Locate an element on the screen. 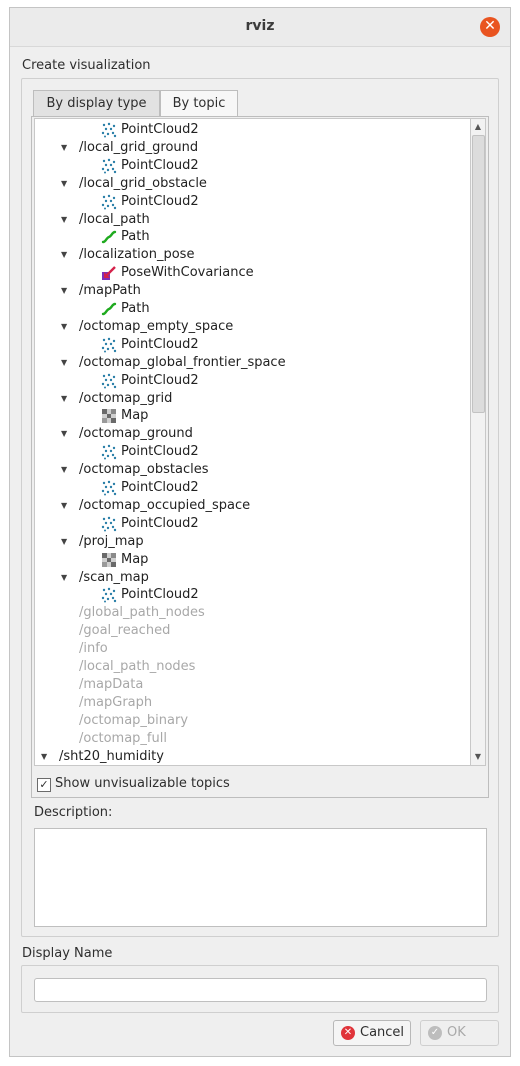 The width and height of the screenshot is (520, 1066). tree-item-display: RelativeHumidity is located at coordinates (176, 765).